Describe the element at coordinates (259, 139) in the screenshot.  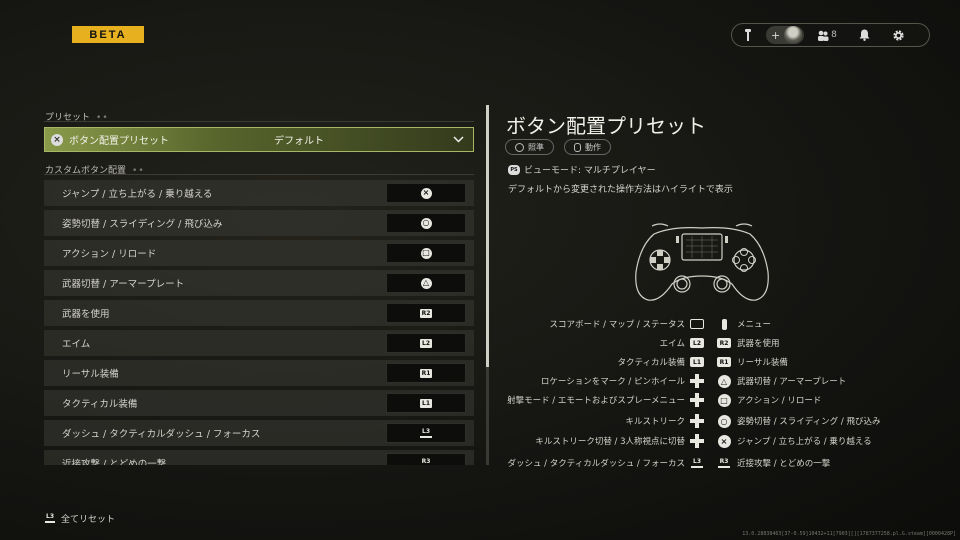
I see `preset-dropdown: × ボタン配置プリセット デフォルト` at that location.